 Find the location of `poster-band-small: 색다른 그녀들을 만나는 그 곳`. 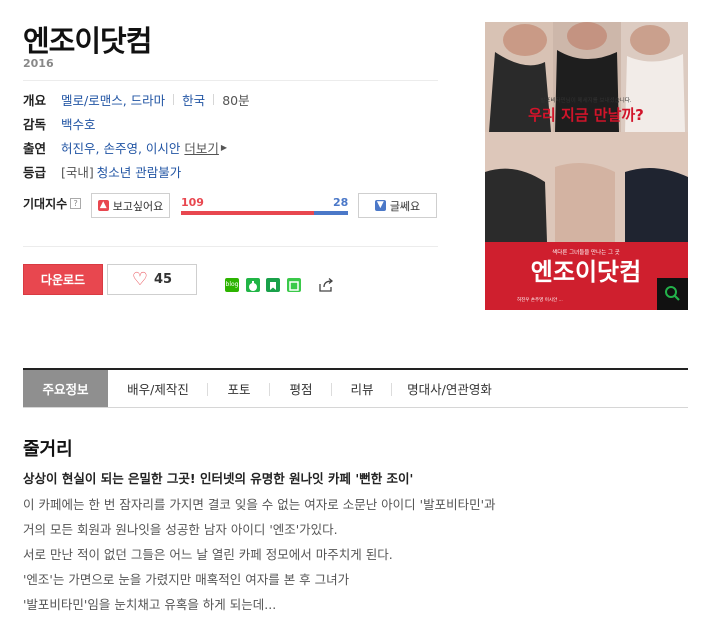

poster-band-small: 색다른 그녀들을 만나는 그 곳 is located at coordinates (586, 252).